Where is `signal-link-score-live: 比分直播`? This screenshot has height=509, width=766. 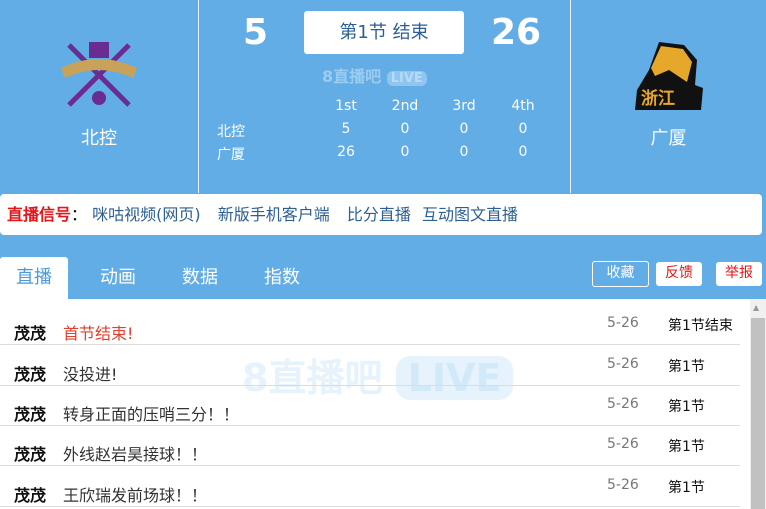 signal-link-score-live: 比分直播 is located at coordinates (379, 214).